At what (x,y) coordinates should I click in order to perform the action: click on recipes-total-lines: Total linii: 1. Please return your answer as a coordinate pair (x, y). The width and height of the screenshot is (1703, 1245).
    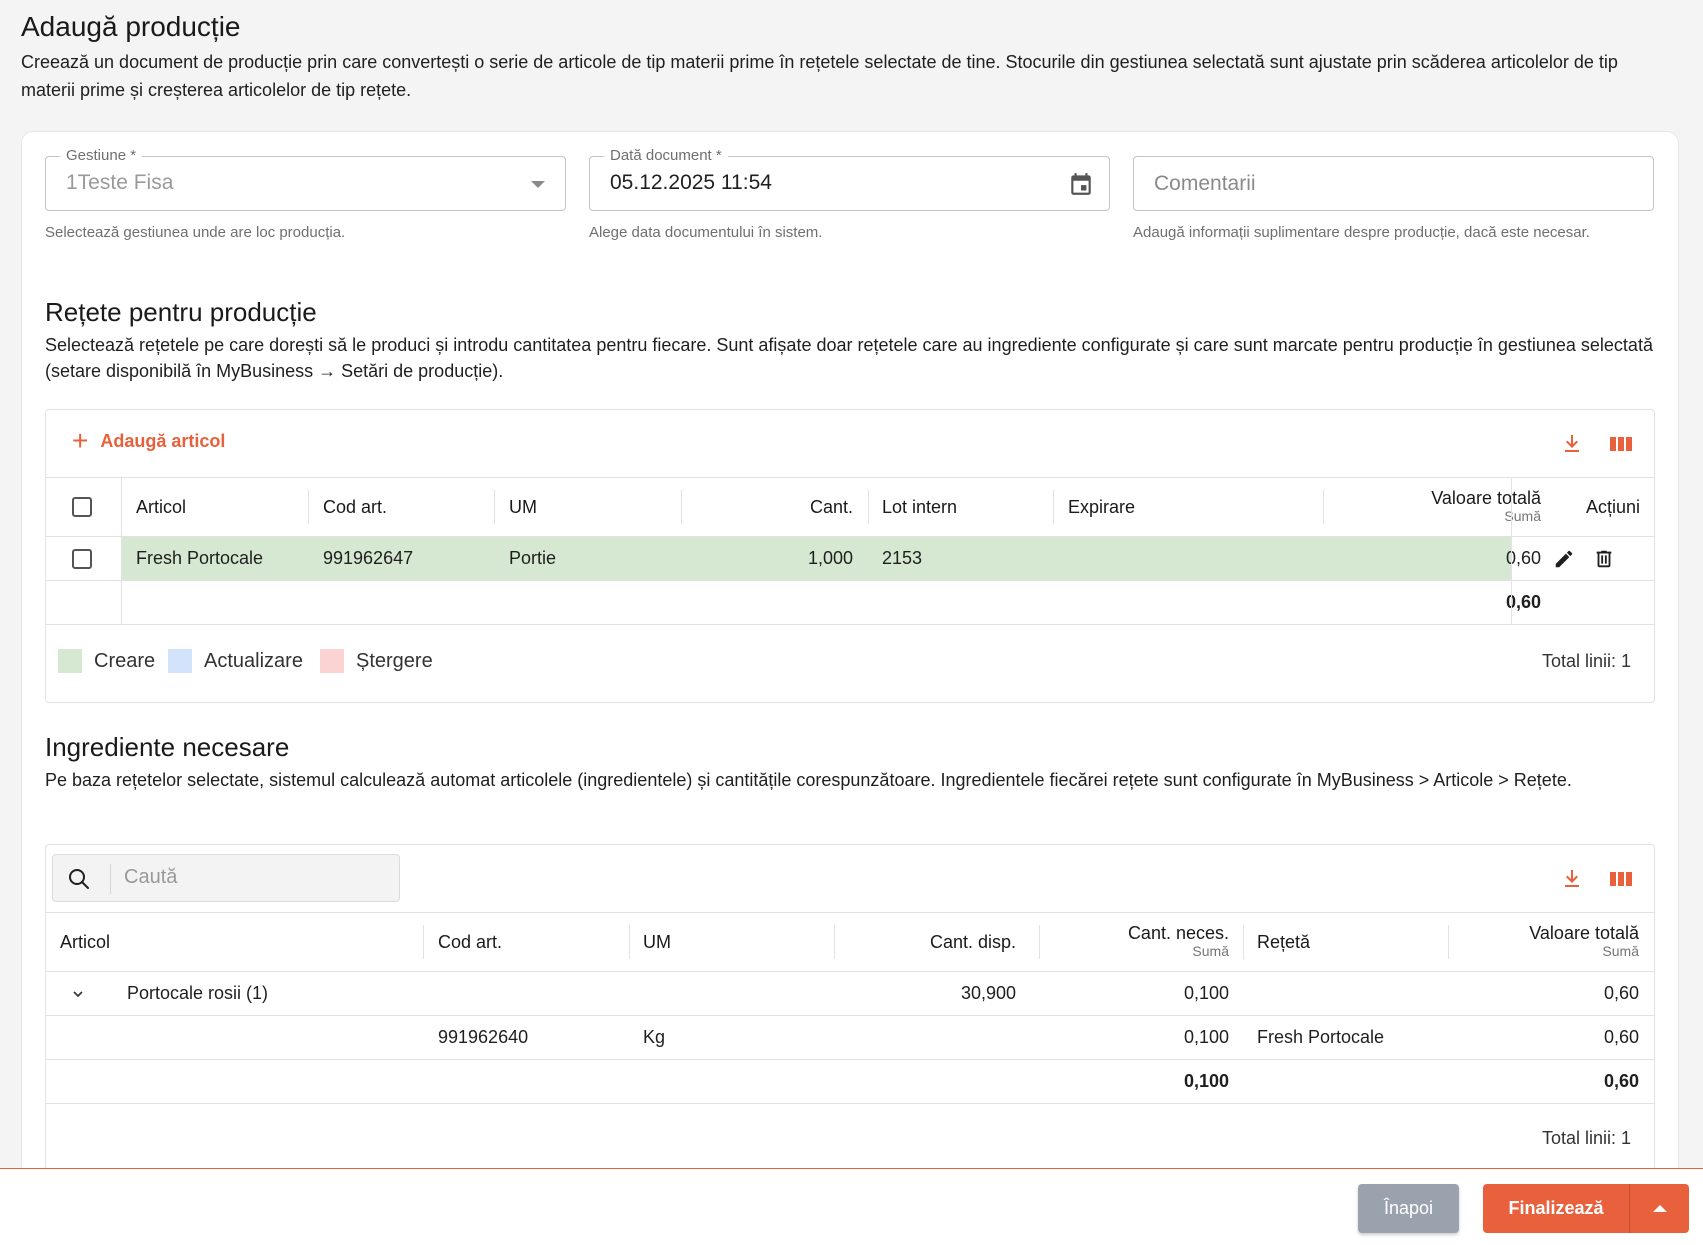
    Looking at the image, I should click on (1586, 661).